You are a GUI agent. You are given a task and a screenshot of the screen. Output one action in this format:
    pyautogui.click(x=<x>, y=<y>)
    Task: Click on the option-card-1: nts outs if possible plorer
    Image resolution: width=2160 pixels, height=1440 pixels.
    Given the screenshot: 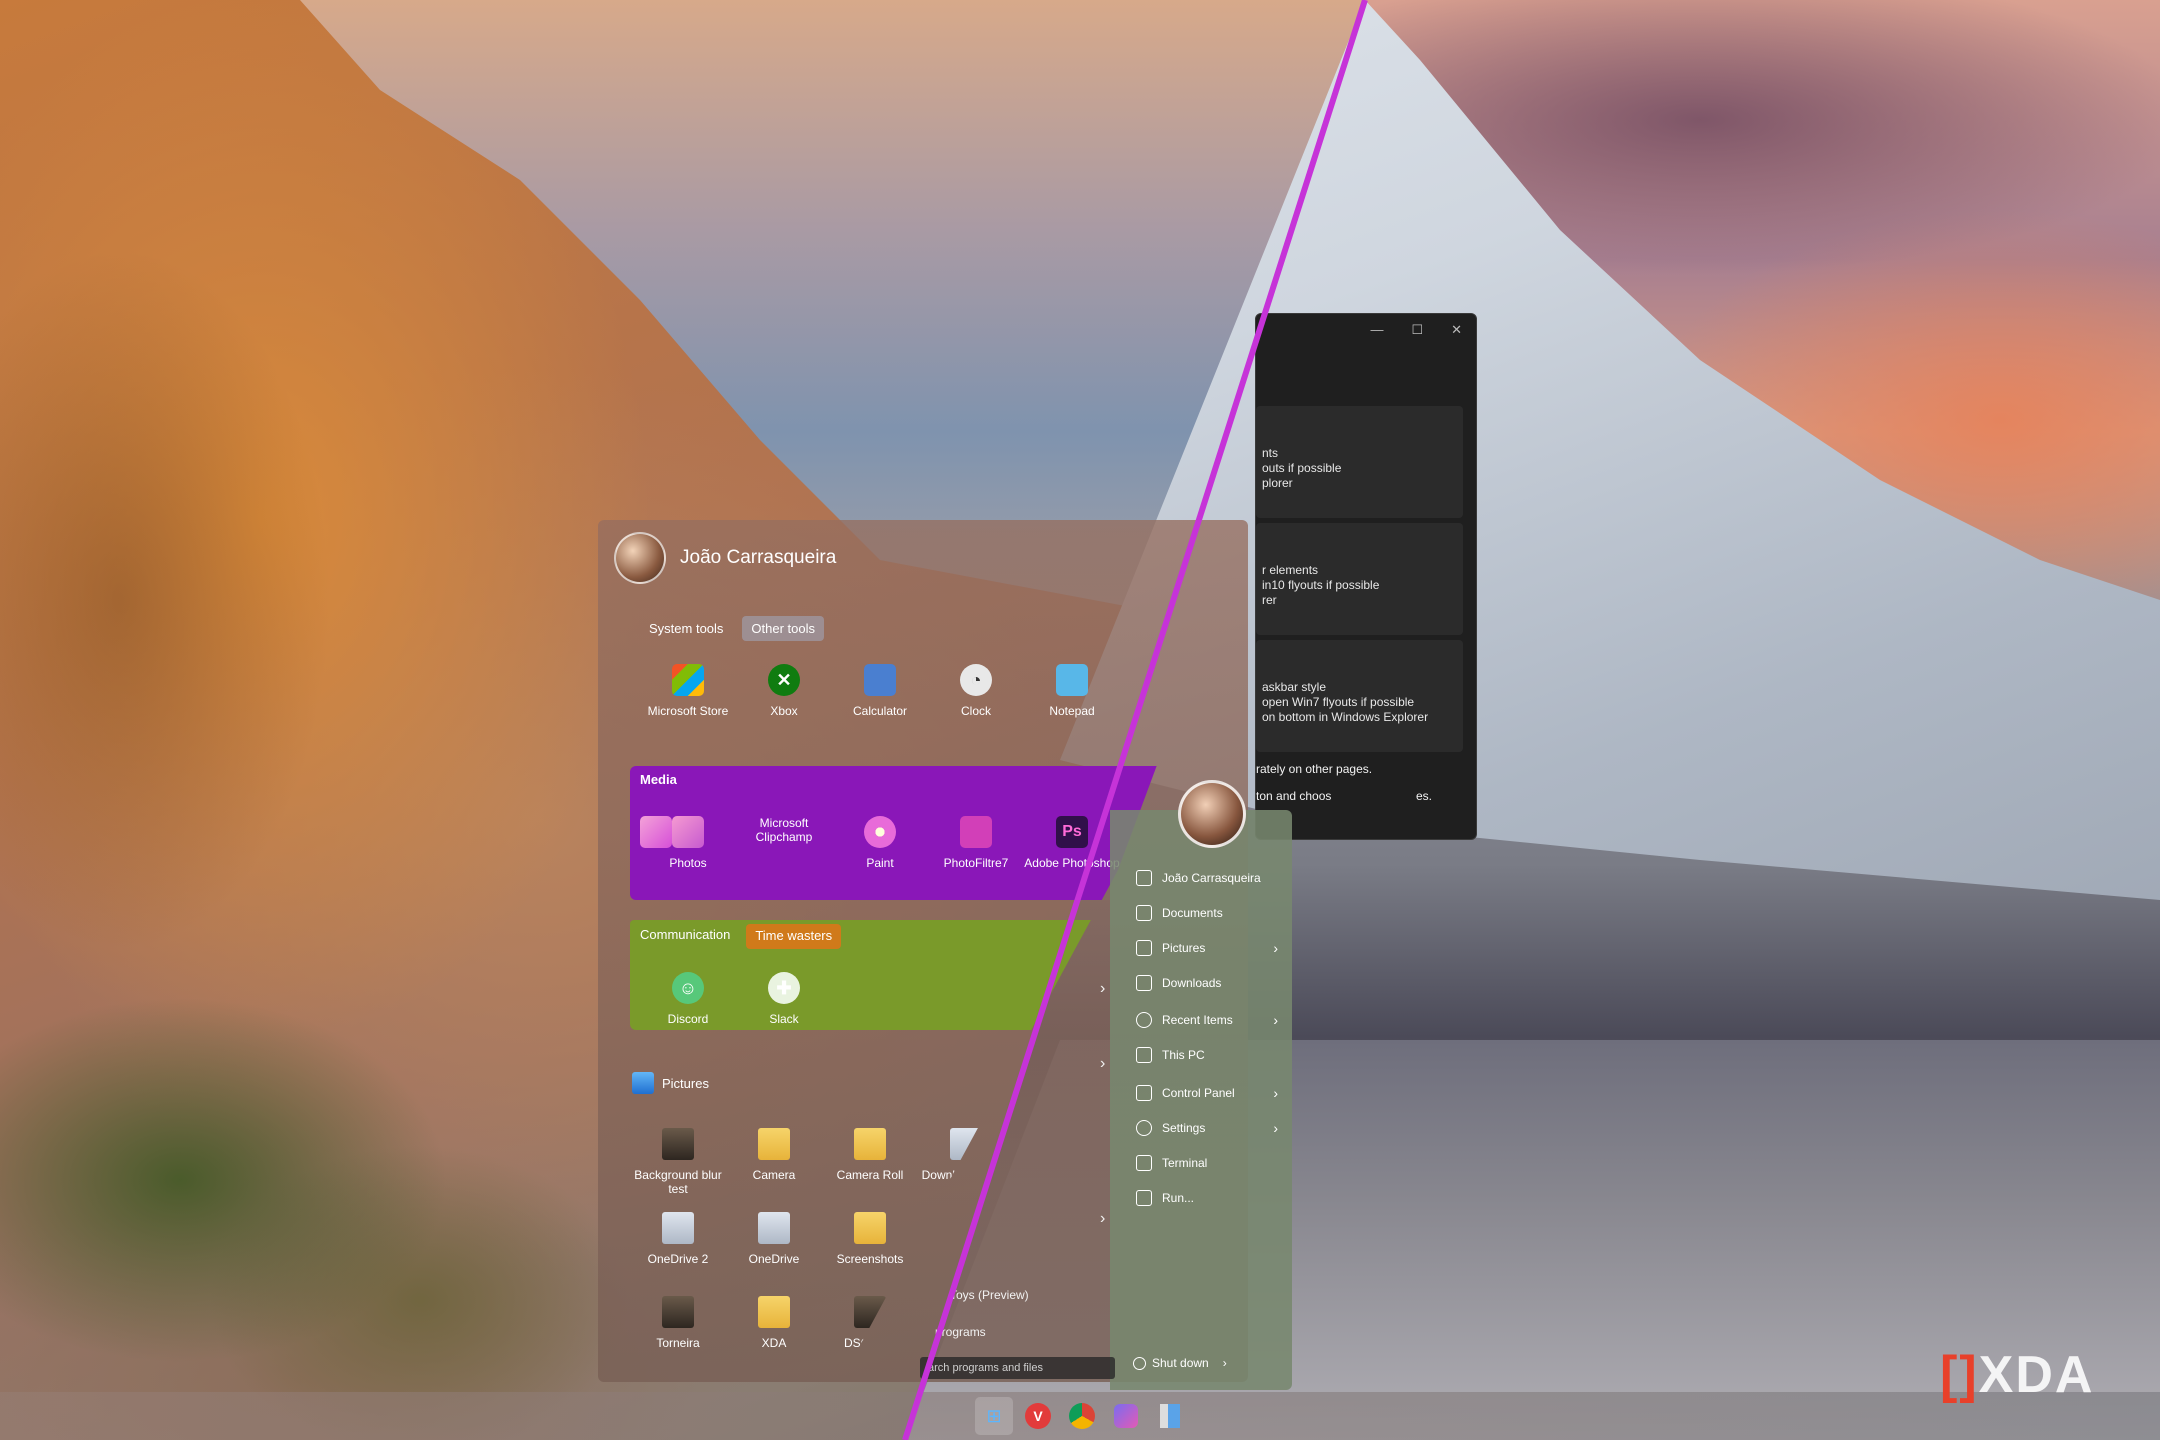 What is the action you would take?
    pyautogui.click(x=1359, y=462)
    